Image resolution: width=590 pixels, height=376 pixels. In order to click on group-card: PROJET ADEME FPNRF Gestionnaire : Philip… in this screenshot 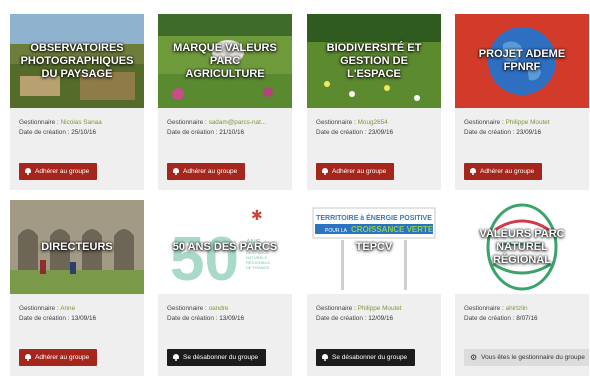, I will do `click(522, 102)`.